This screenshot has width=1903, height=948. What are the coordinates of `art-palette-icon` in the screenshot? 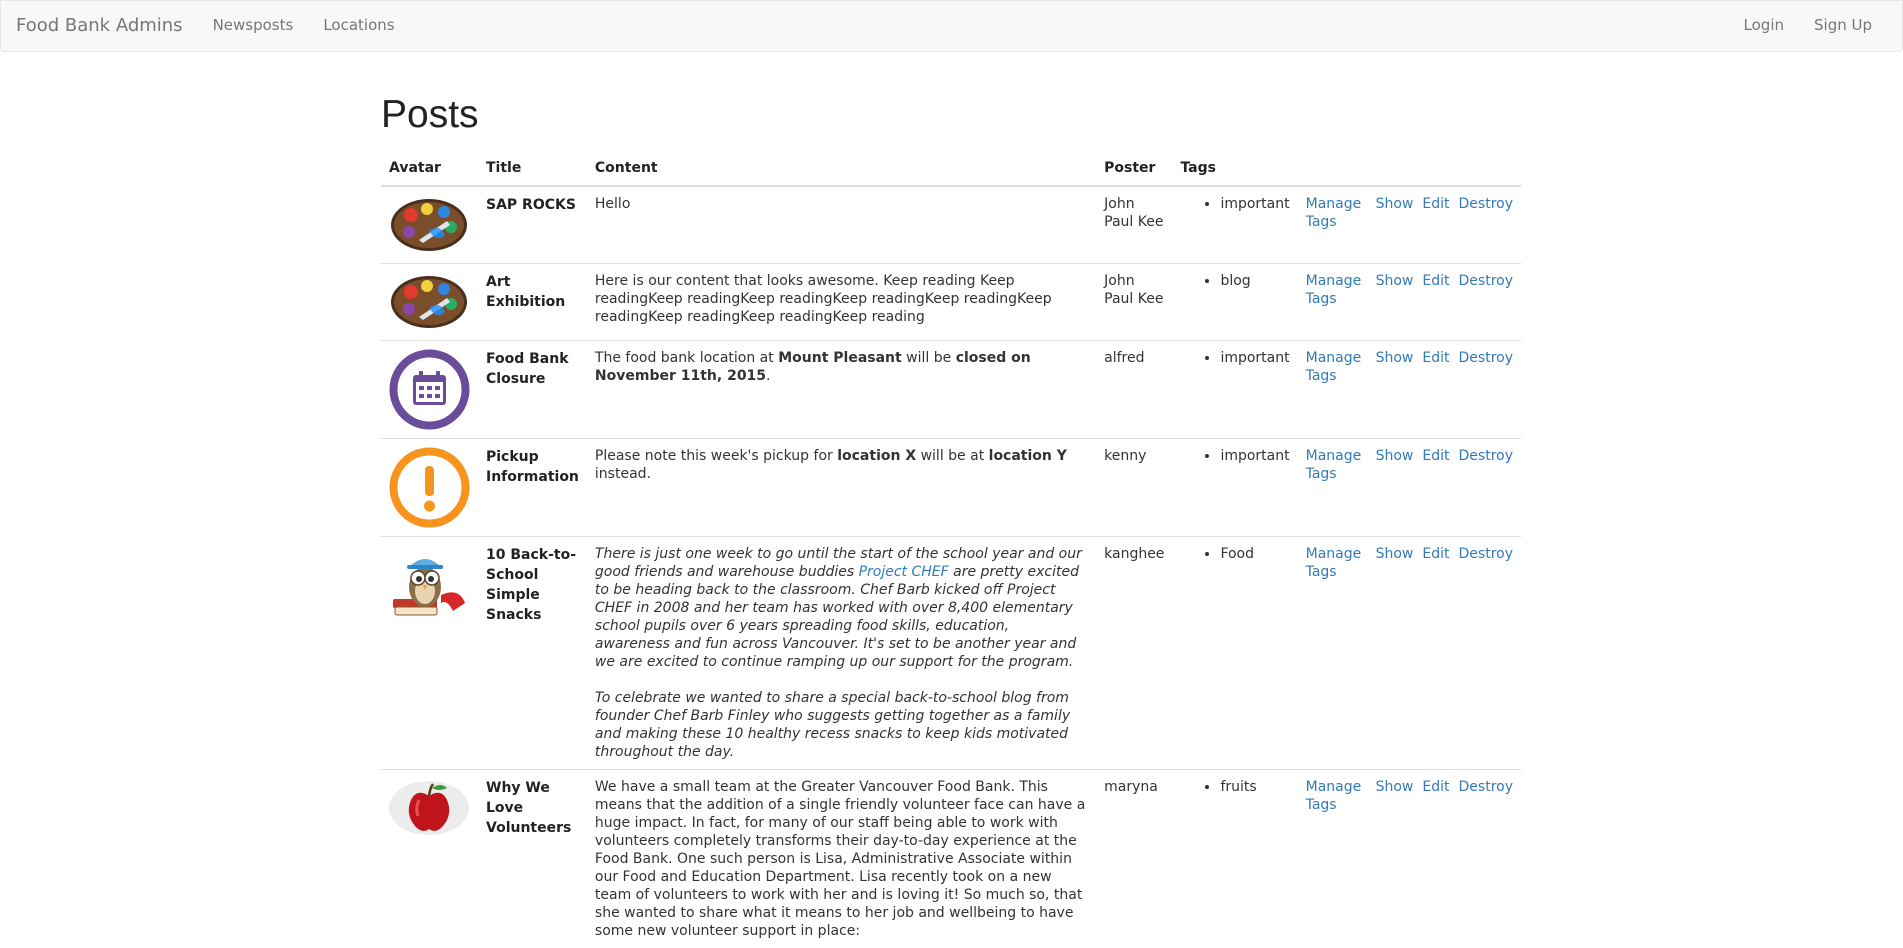 It's located at (429, 224).